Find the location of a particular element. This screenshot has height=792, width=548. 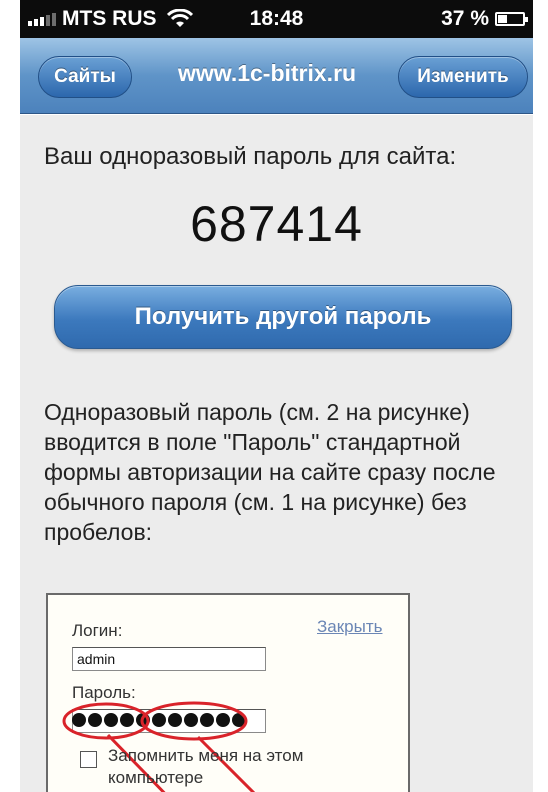

navigation-bar: Сайты www.1c-bitrix.ru Изменить is located at coordinates (276, 76).